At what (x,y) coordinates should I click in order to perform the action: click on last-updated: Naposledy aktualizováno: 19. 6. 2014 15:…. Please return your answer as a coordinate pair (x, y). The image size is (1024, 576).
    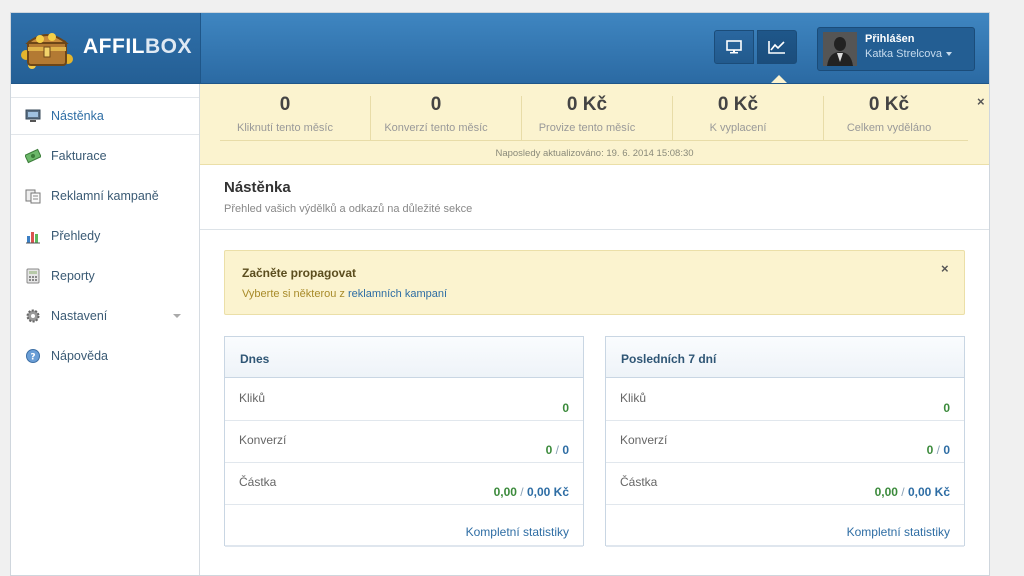
    Looking at the image, I should click on (594, 153).